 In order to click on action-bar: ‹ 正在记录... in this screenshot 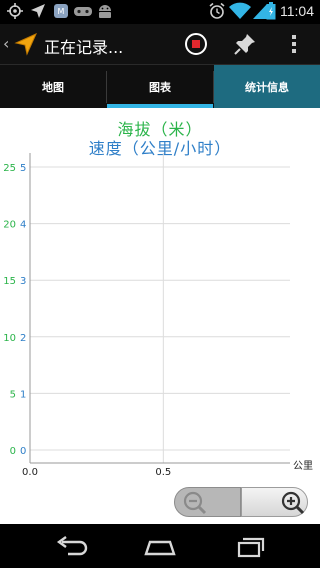, I will do `click(160, 44)`.